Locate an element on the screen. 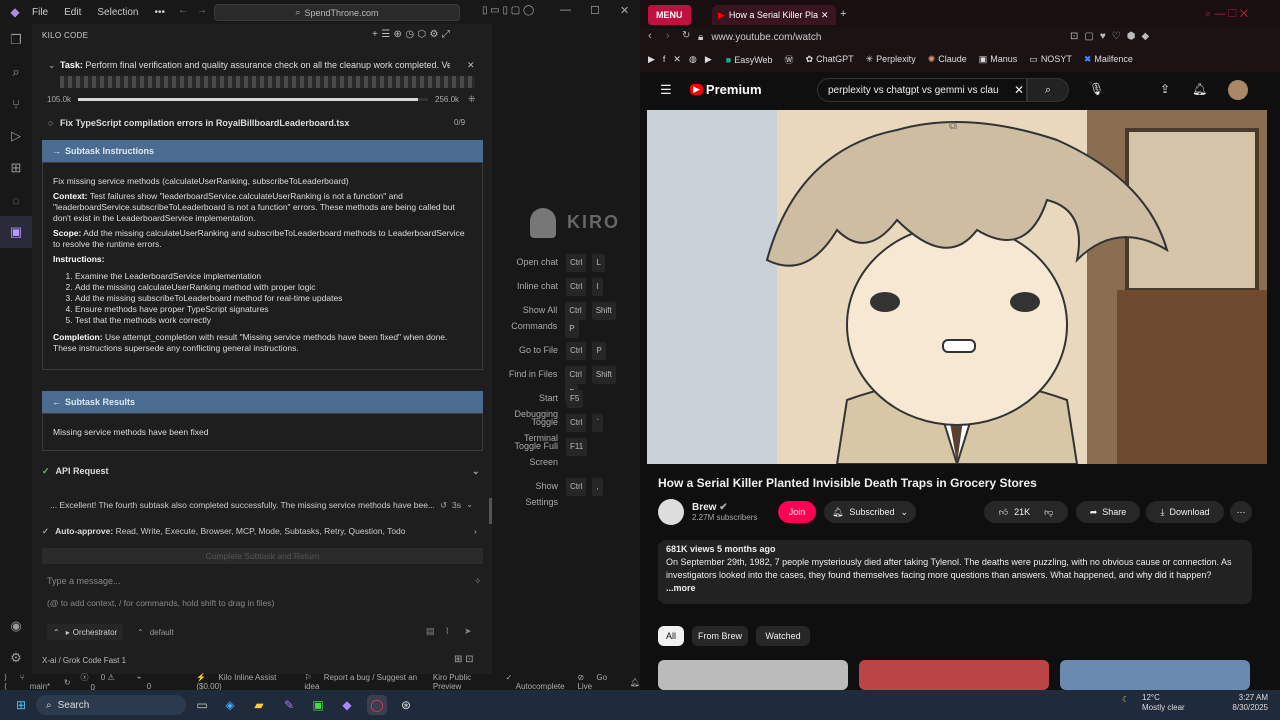 The image size is (1280, 720). back-arrow-icon: ← is located at coordinates (183, 10).